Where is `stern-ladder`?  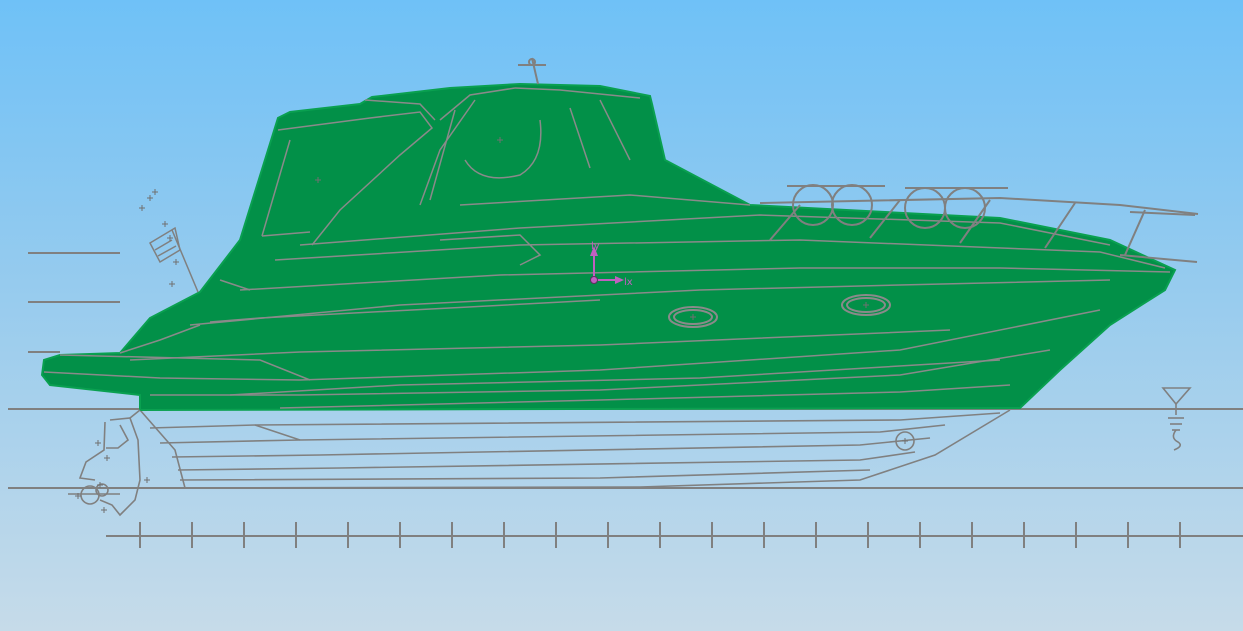
stern-ladder is located at coordinates (174, 259).